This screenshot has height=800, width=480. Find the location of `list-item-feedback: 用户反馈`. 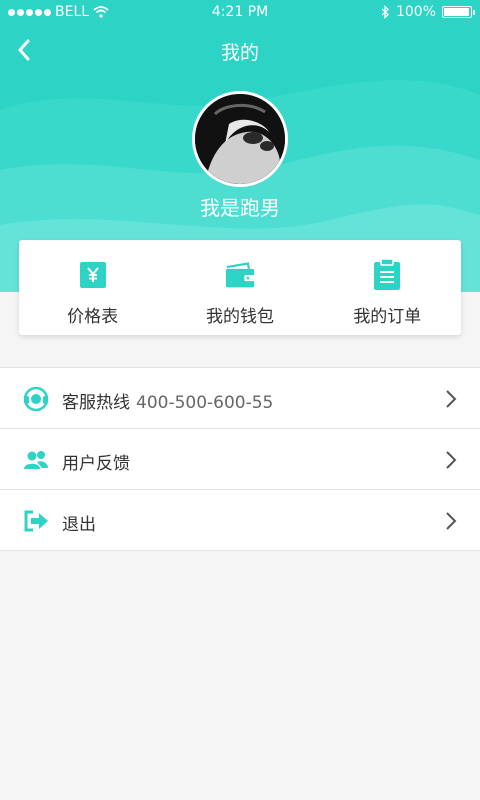

list-item-feedback: 用户反馈 is located at coordinates (240, 459).